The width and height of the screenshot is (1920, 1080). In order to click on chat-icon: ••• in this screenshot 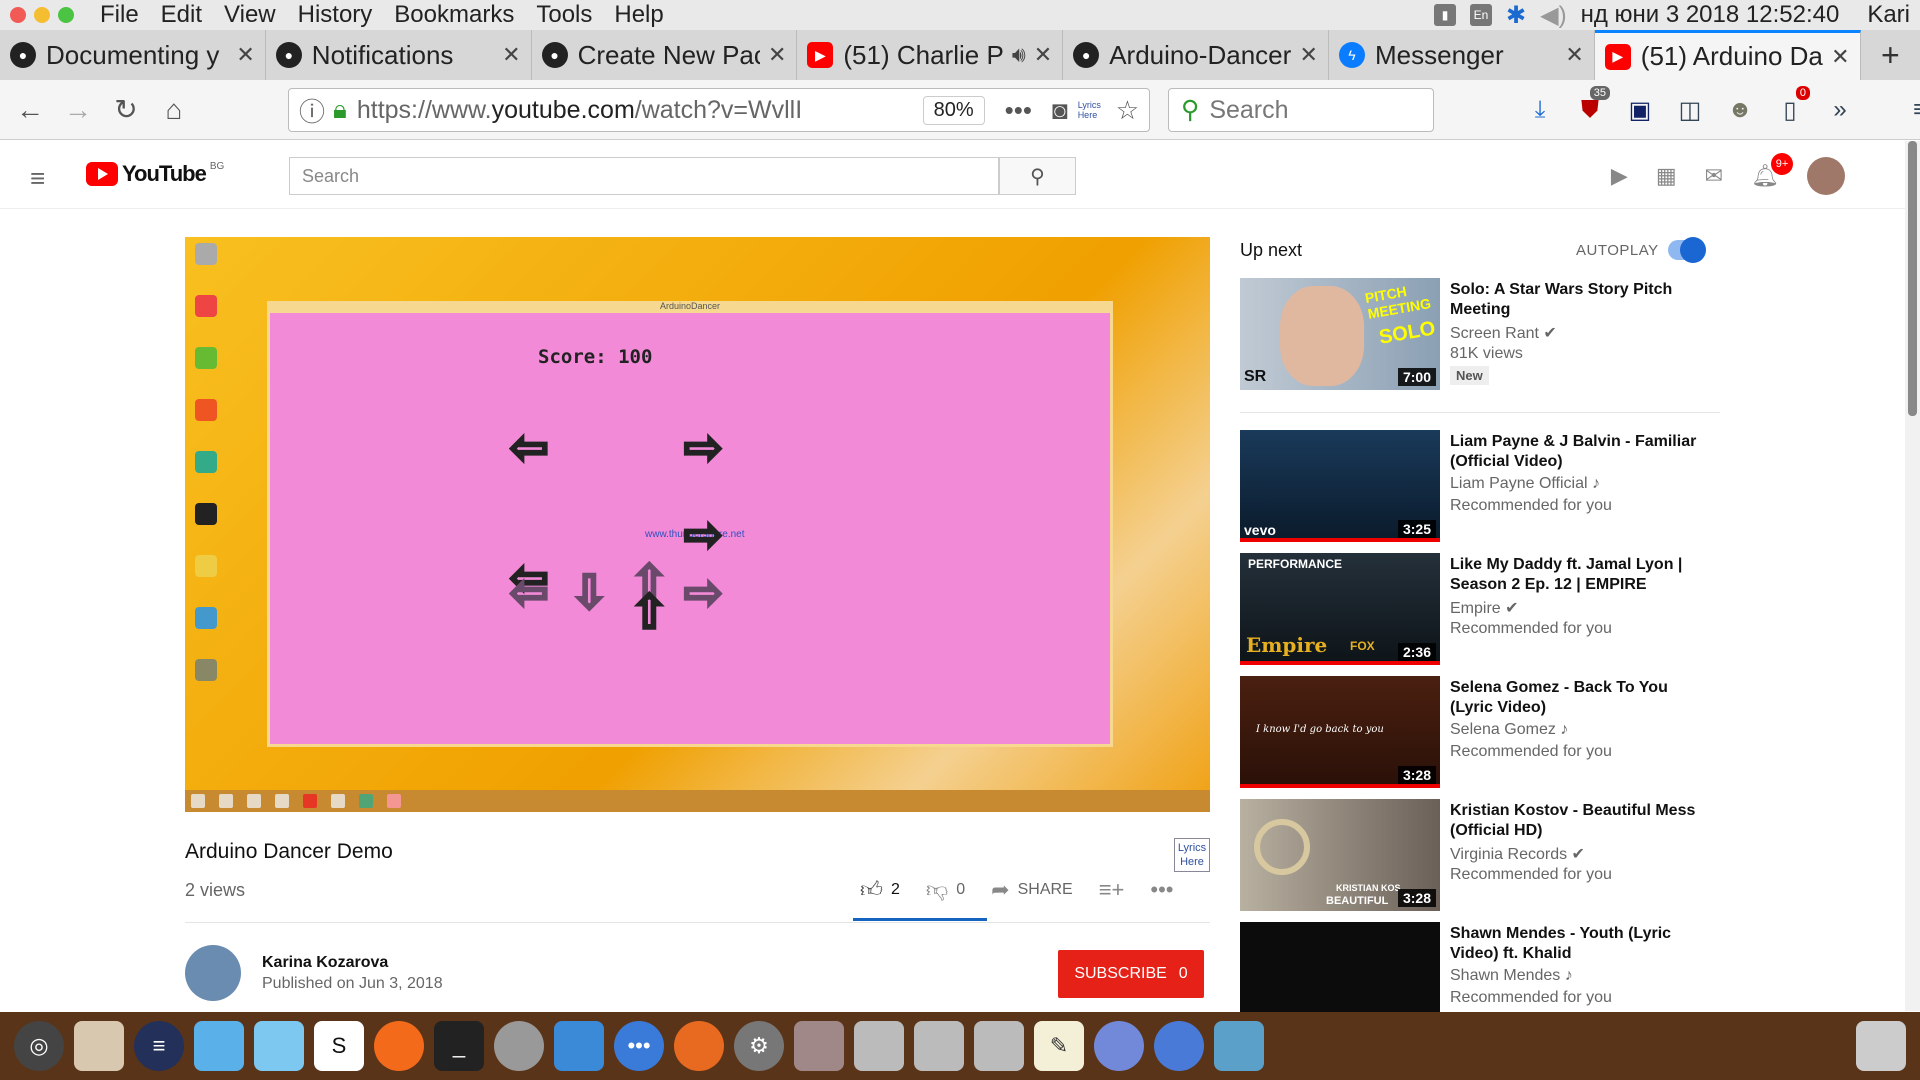, I will do `click(639, 1046)`.